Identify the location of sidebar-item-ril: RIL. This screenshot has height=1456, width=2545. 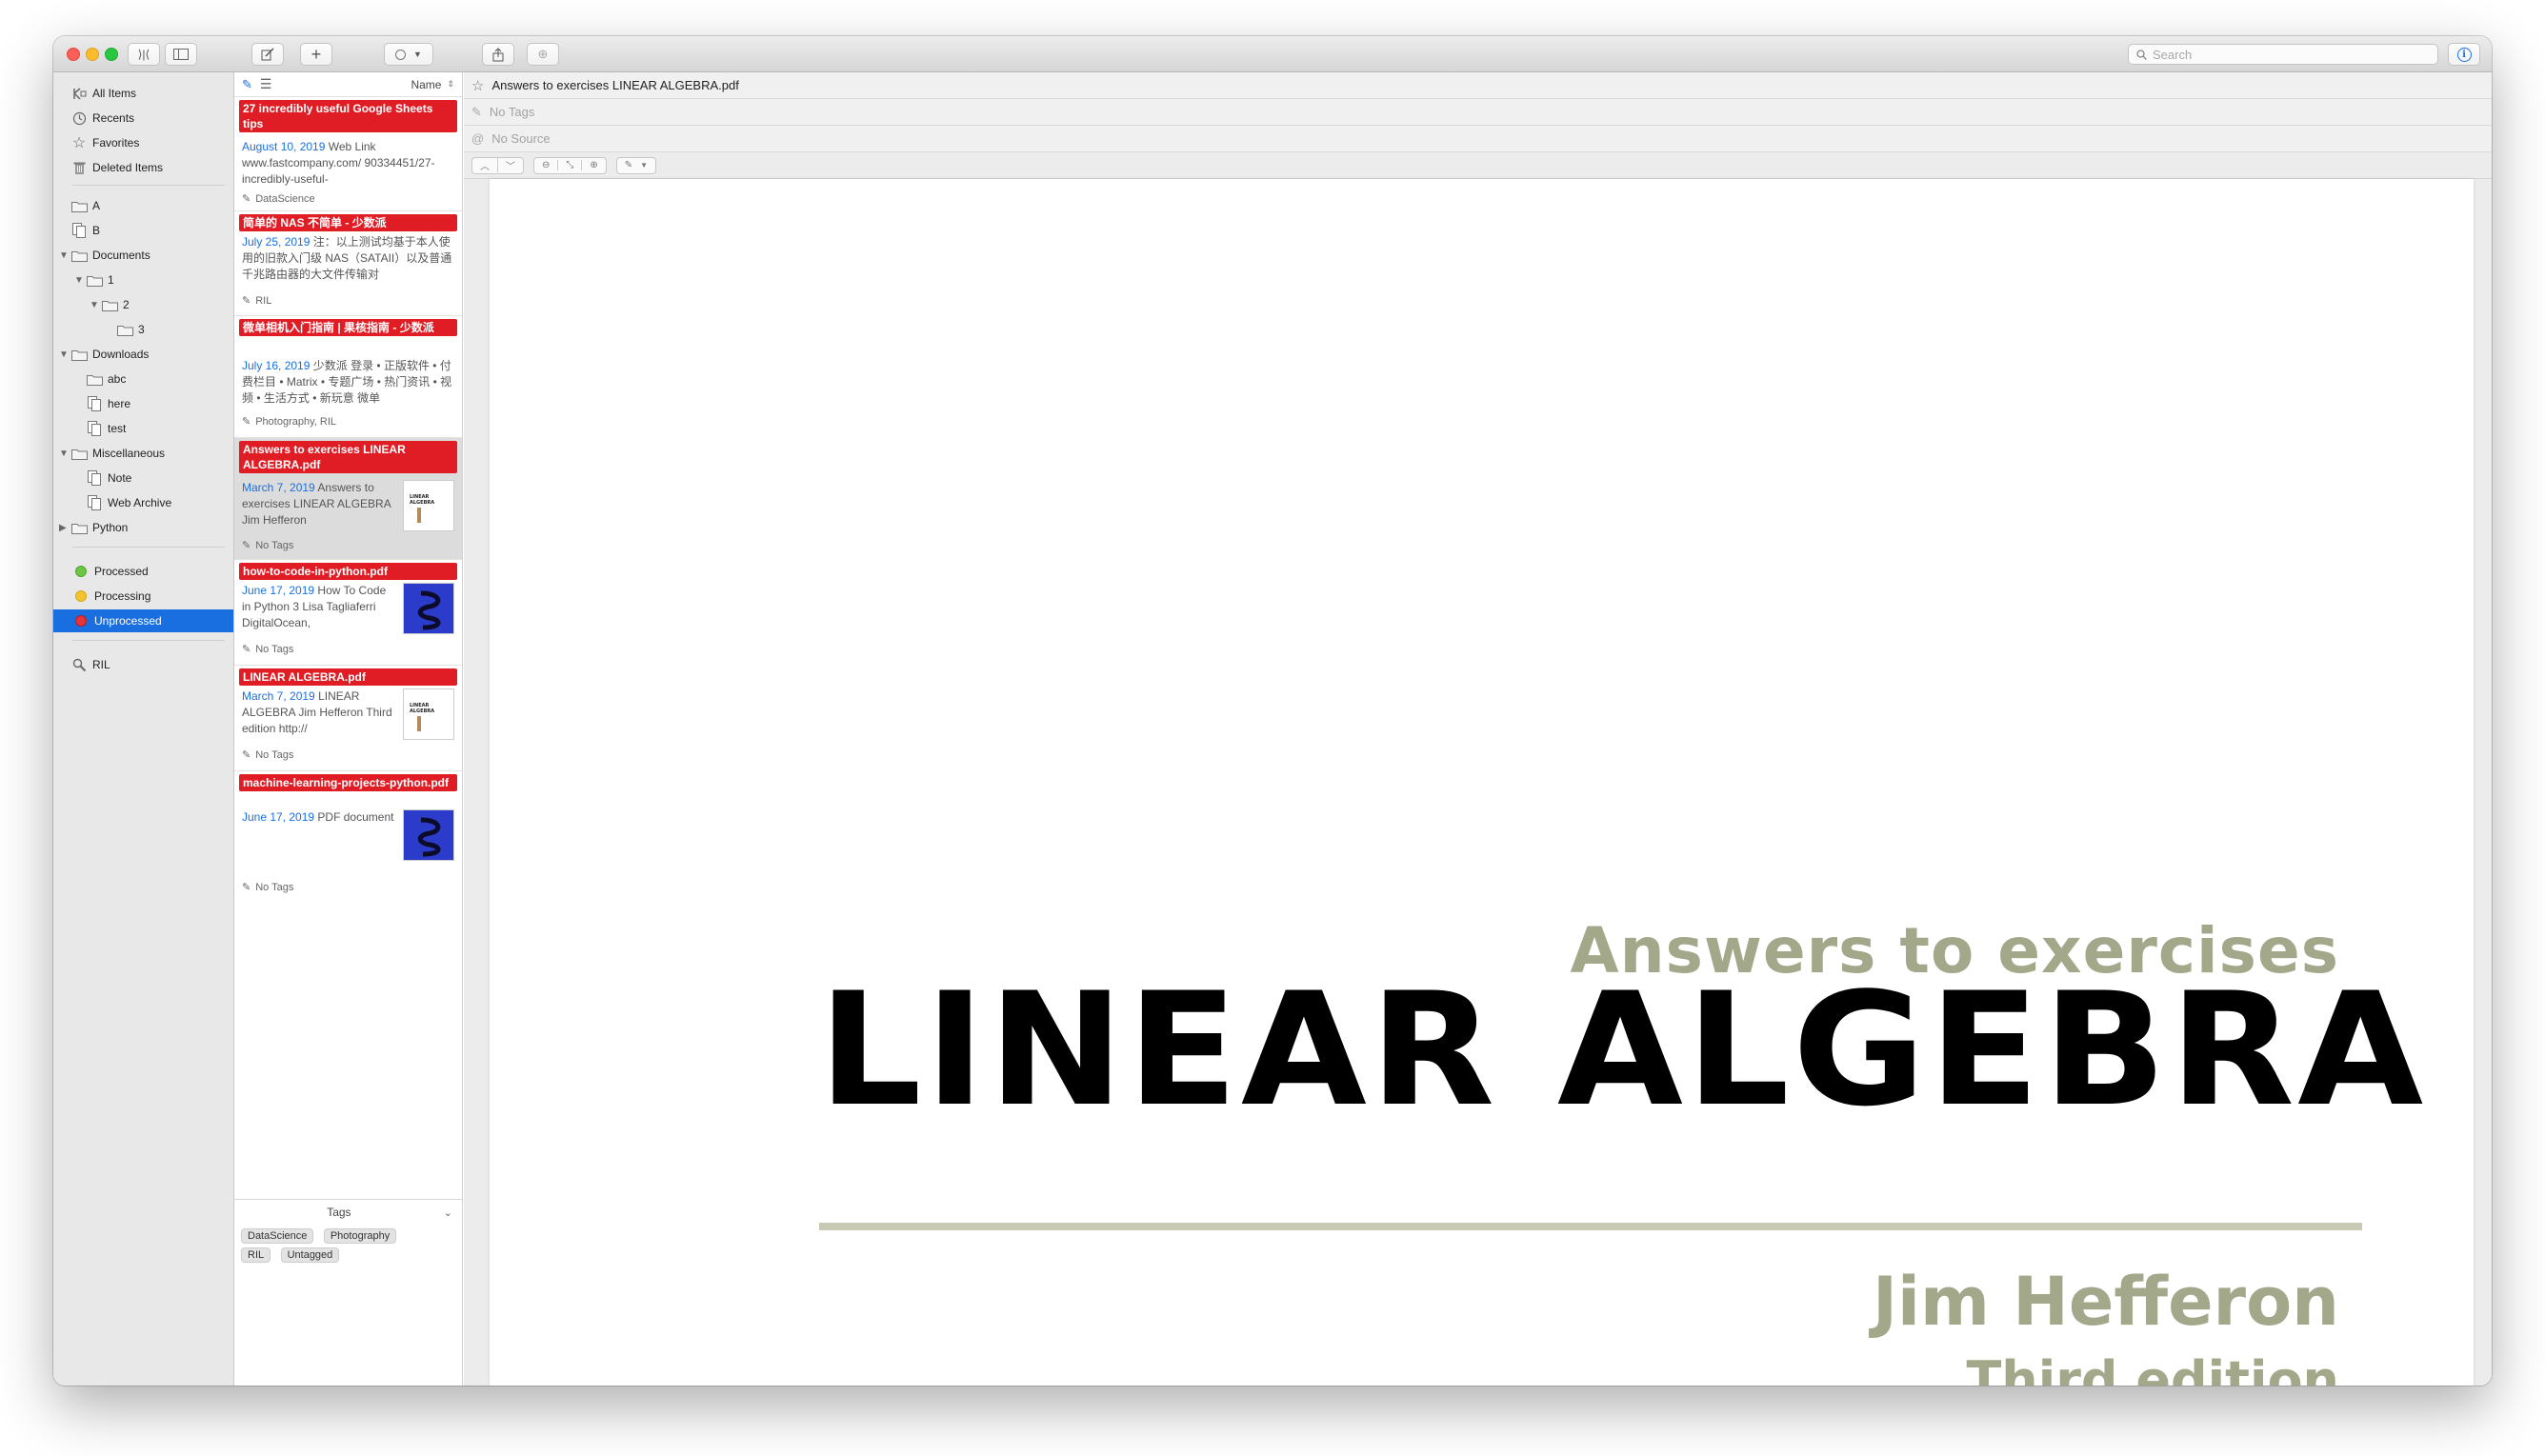
(143, 665).